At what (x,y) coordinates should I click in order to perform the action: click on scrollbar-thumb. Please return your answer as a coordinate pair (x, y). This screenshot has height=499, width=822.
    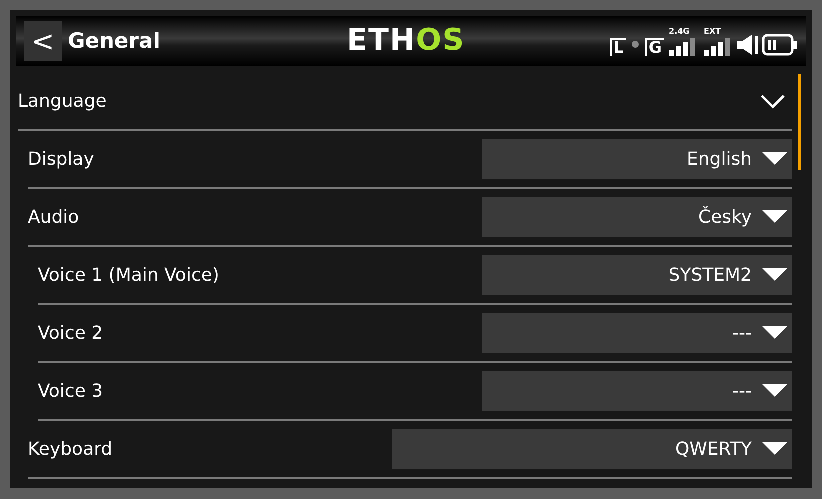
    Looking at the image, I should click on (799, 122).